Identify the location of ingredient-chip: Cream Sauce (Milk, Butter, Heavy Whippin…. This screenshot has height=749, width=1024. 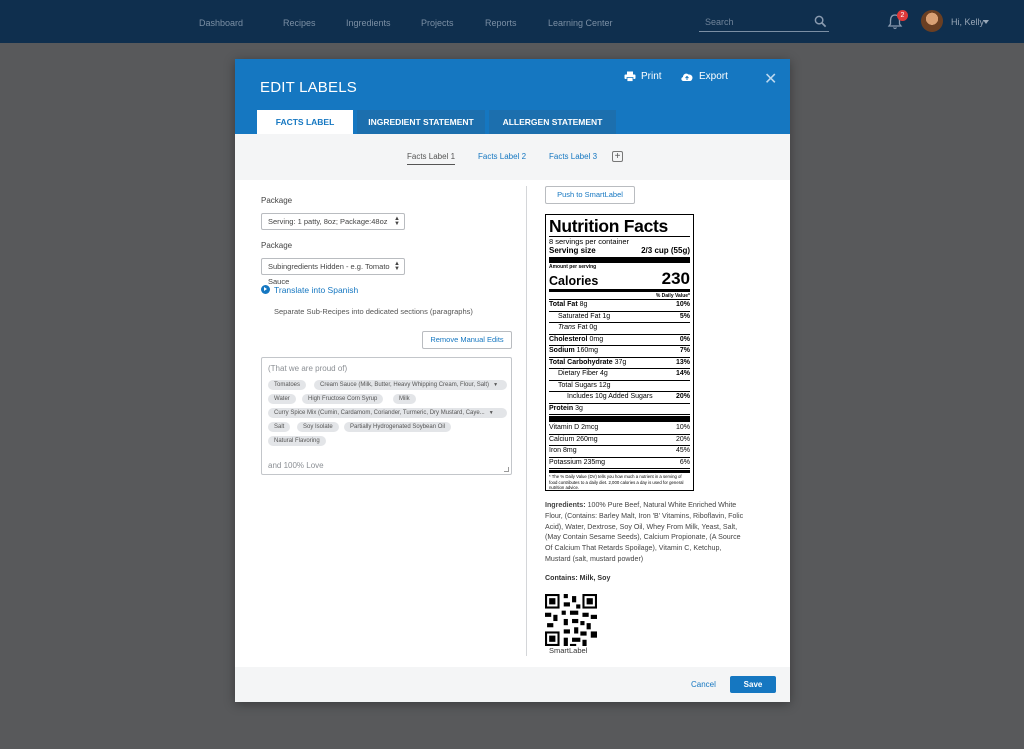
(410, 385).